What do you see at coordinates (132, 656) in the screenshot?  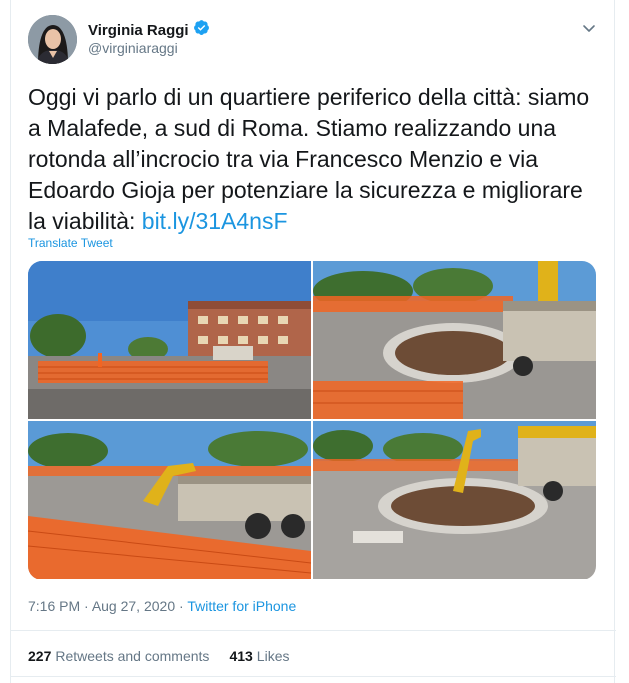 I see `retweets-label: Retweets and comments` at bounding box center [132, 656].